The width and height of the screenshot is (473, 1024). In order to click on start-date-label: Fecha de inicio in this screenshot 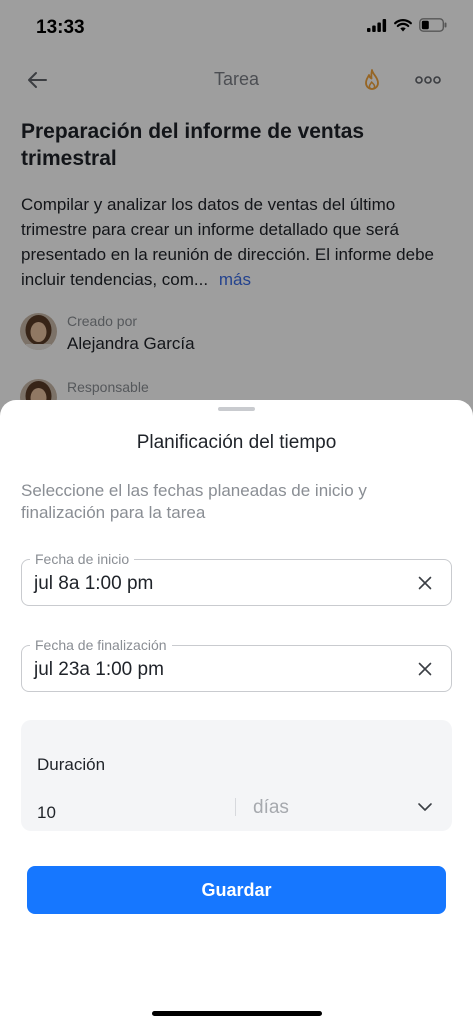, I will do `click(82, 559)`.